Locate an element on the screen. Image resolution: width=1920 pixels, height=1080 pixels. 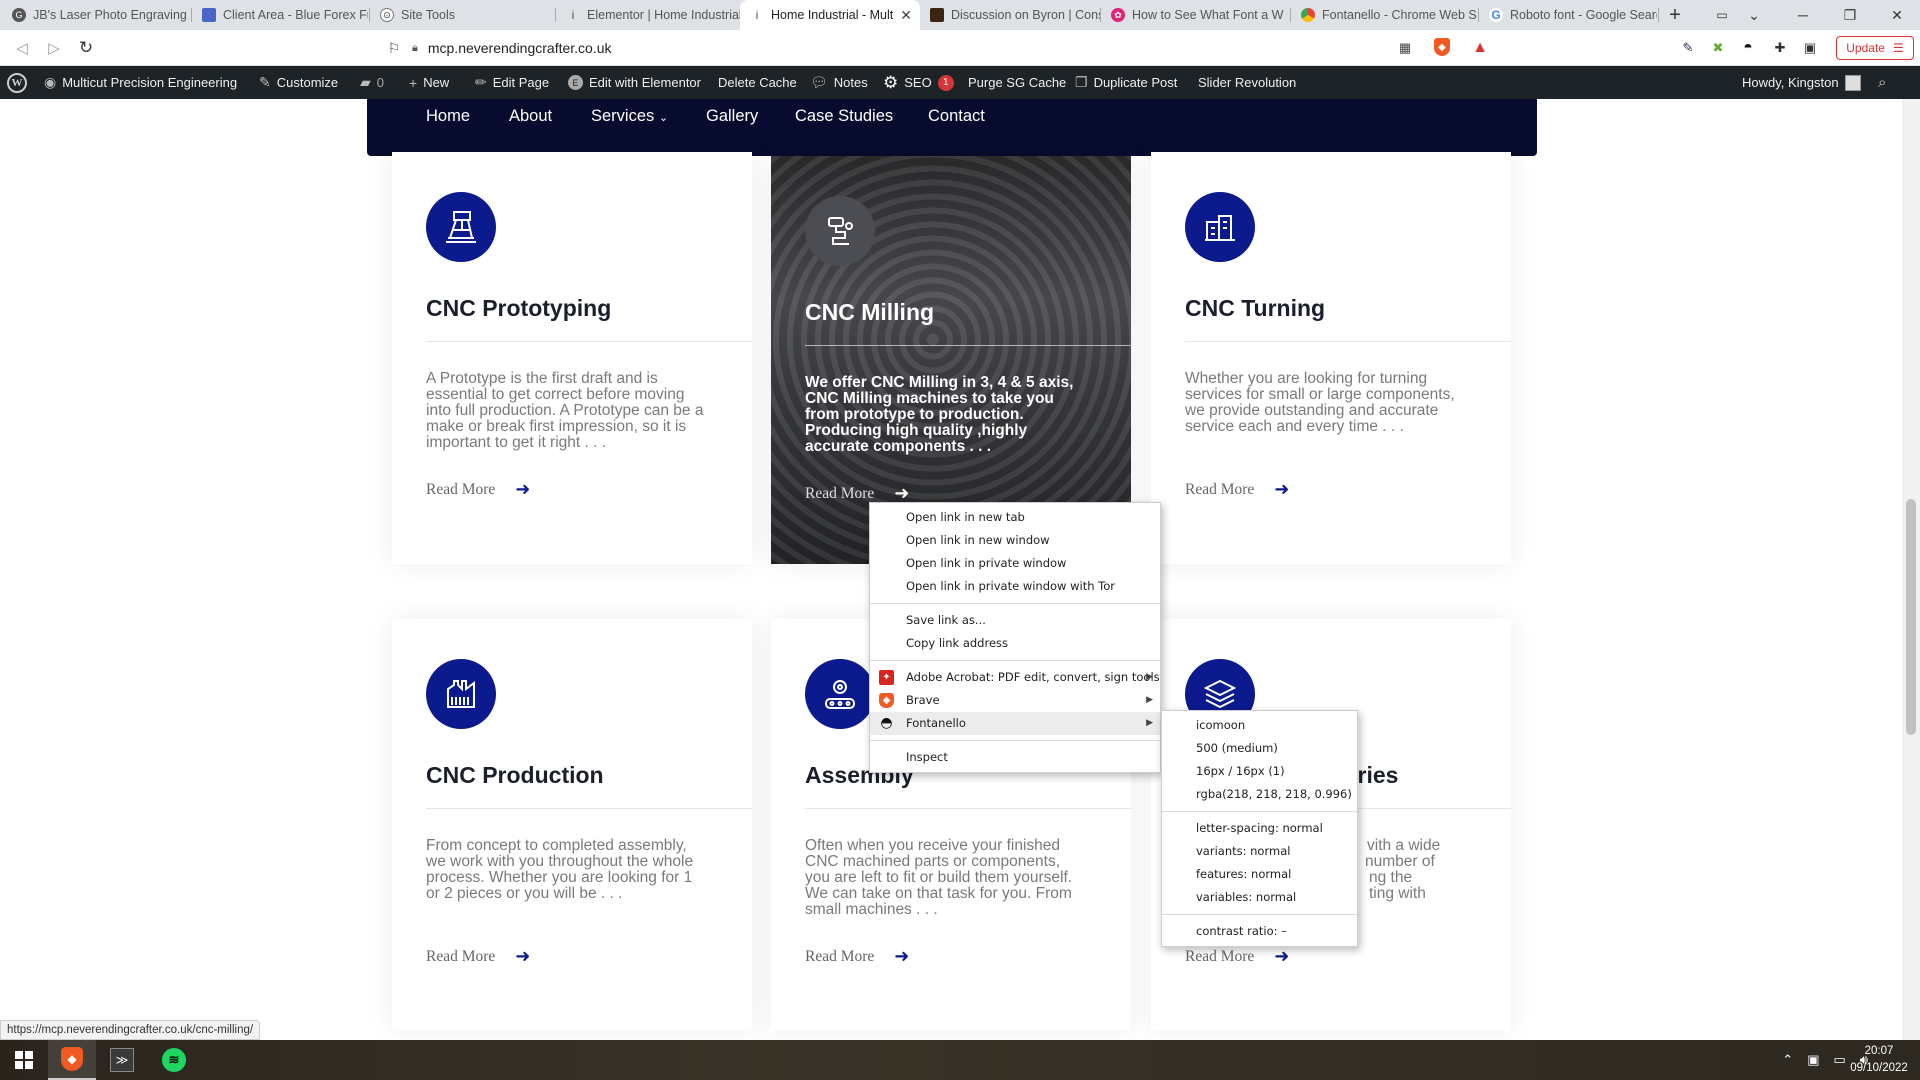
tab-favicon-icon: ✿ is located at coordinates (1118, 15).